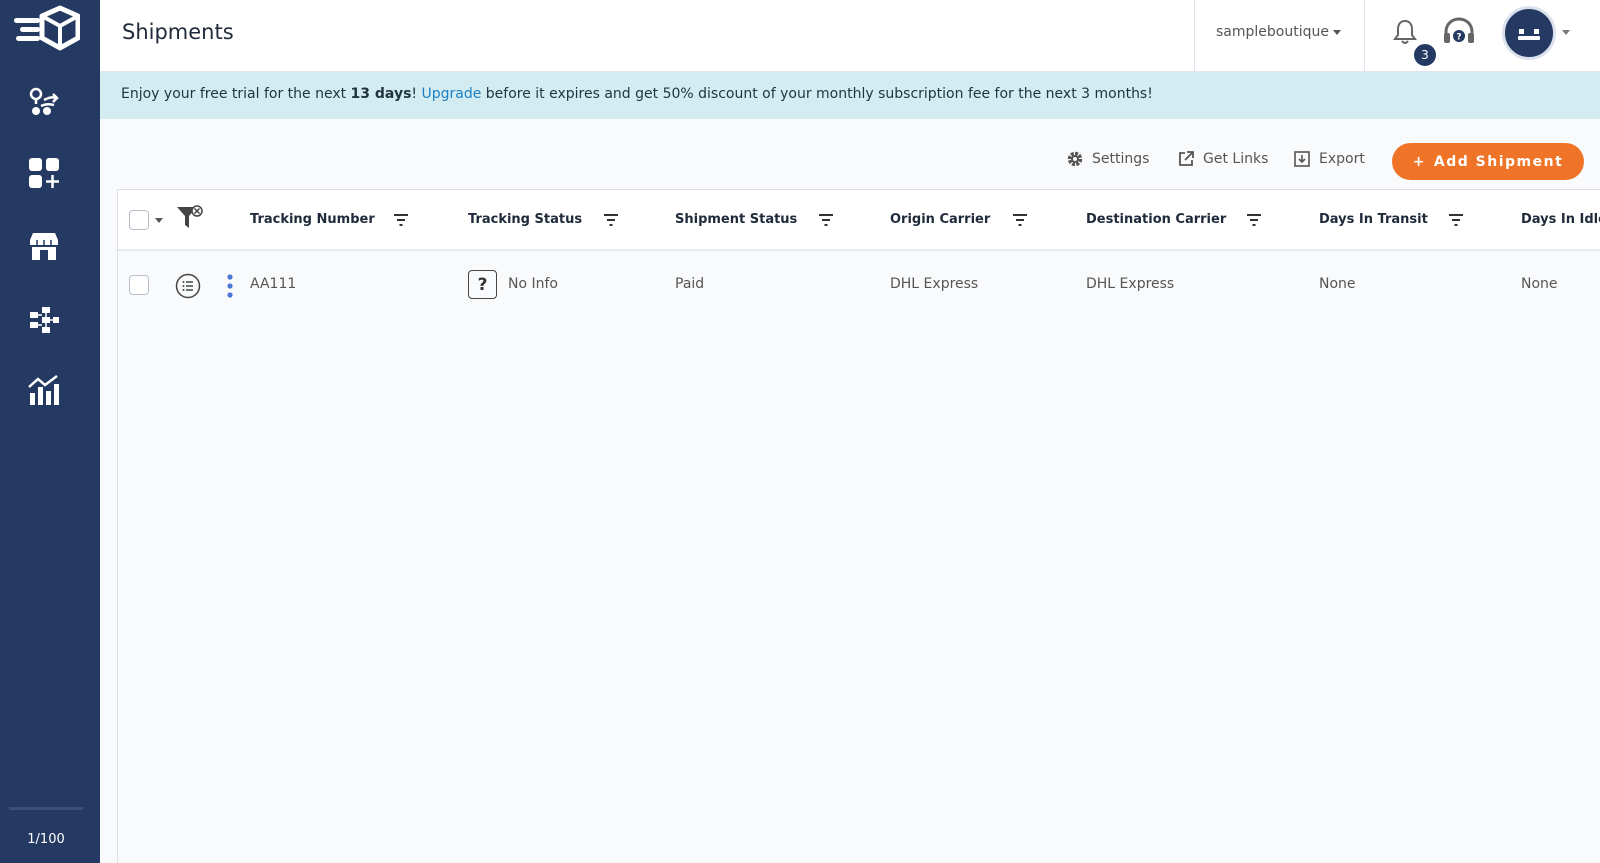 The height and width of the screenshot is (863, 1600). I want to click on column-header-shipment-status: Shipment Status, so click(736, 219).